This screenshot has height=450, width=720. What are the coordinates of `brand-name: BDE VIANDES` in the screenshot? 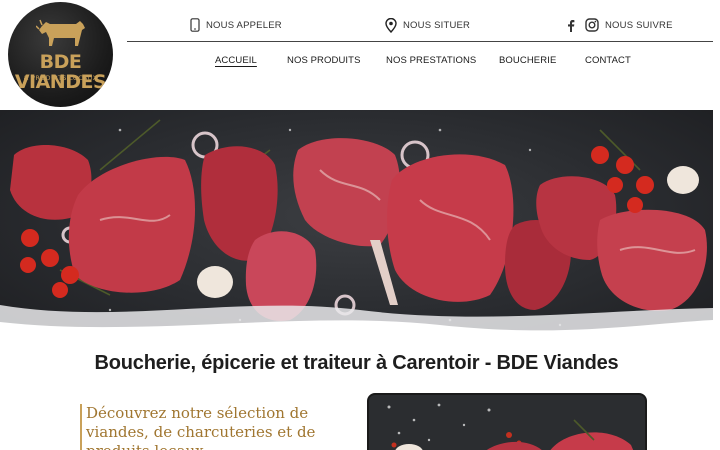 It's located at (60, 72).